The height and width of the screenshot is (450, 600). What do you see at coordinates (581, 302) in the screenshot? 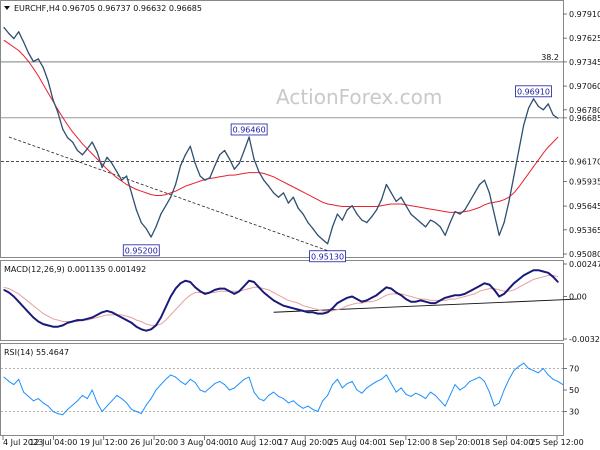
I see `macd-axis-ticks: 0.002471 0.00 -0.003235` at bounding box center [581, 302].